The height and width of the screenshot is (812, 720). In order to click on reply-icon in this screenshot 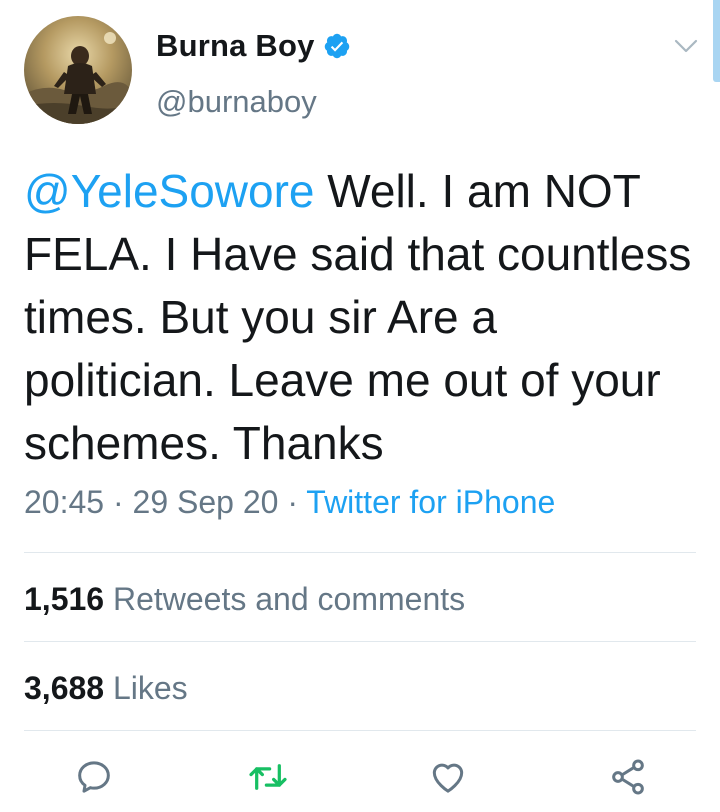, I will do `click(94, 777)`.